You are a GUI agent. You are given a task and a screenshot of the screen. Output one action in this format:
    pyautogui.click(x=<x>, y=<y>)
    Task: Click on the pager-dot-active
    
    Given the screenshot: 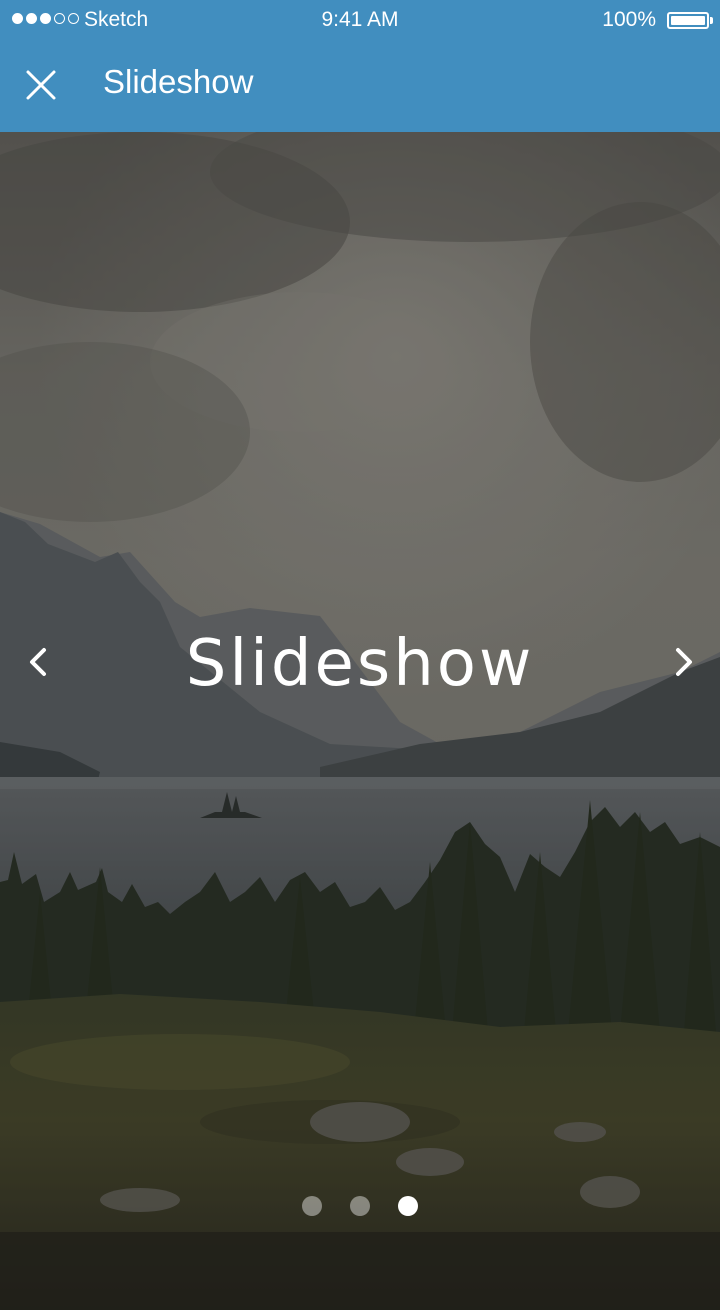 What is the action you would take?
    pyautogui.click(x=408, y=1206)
    